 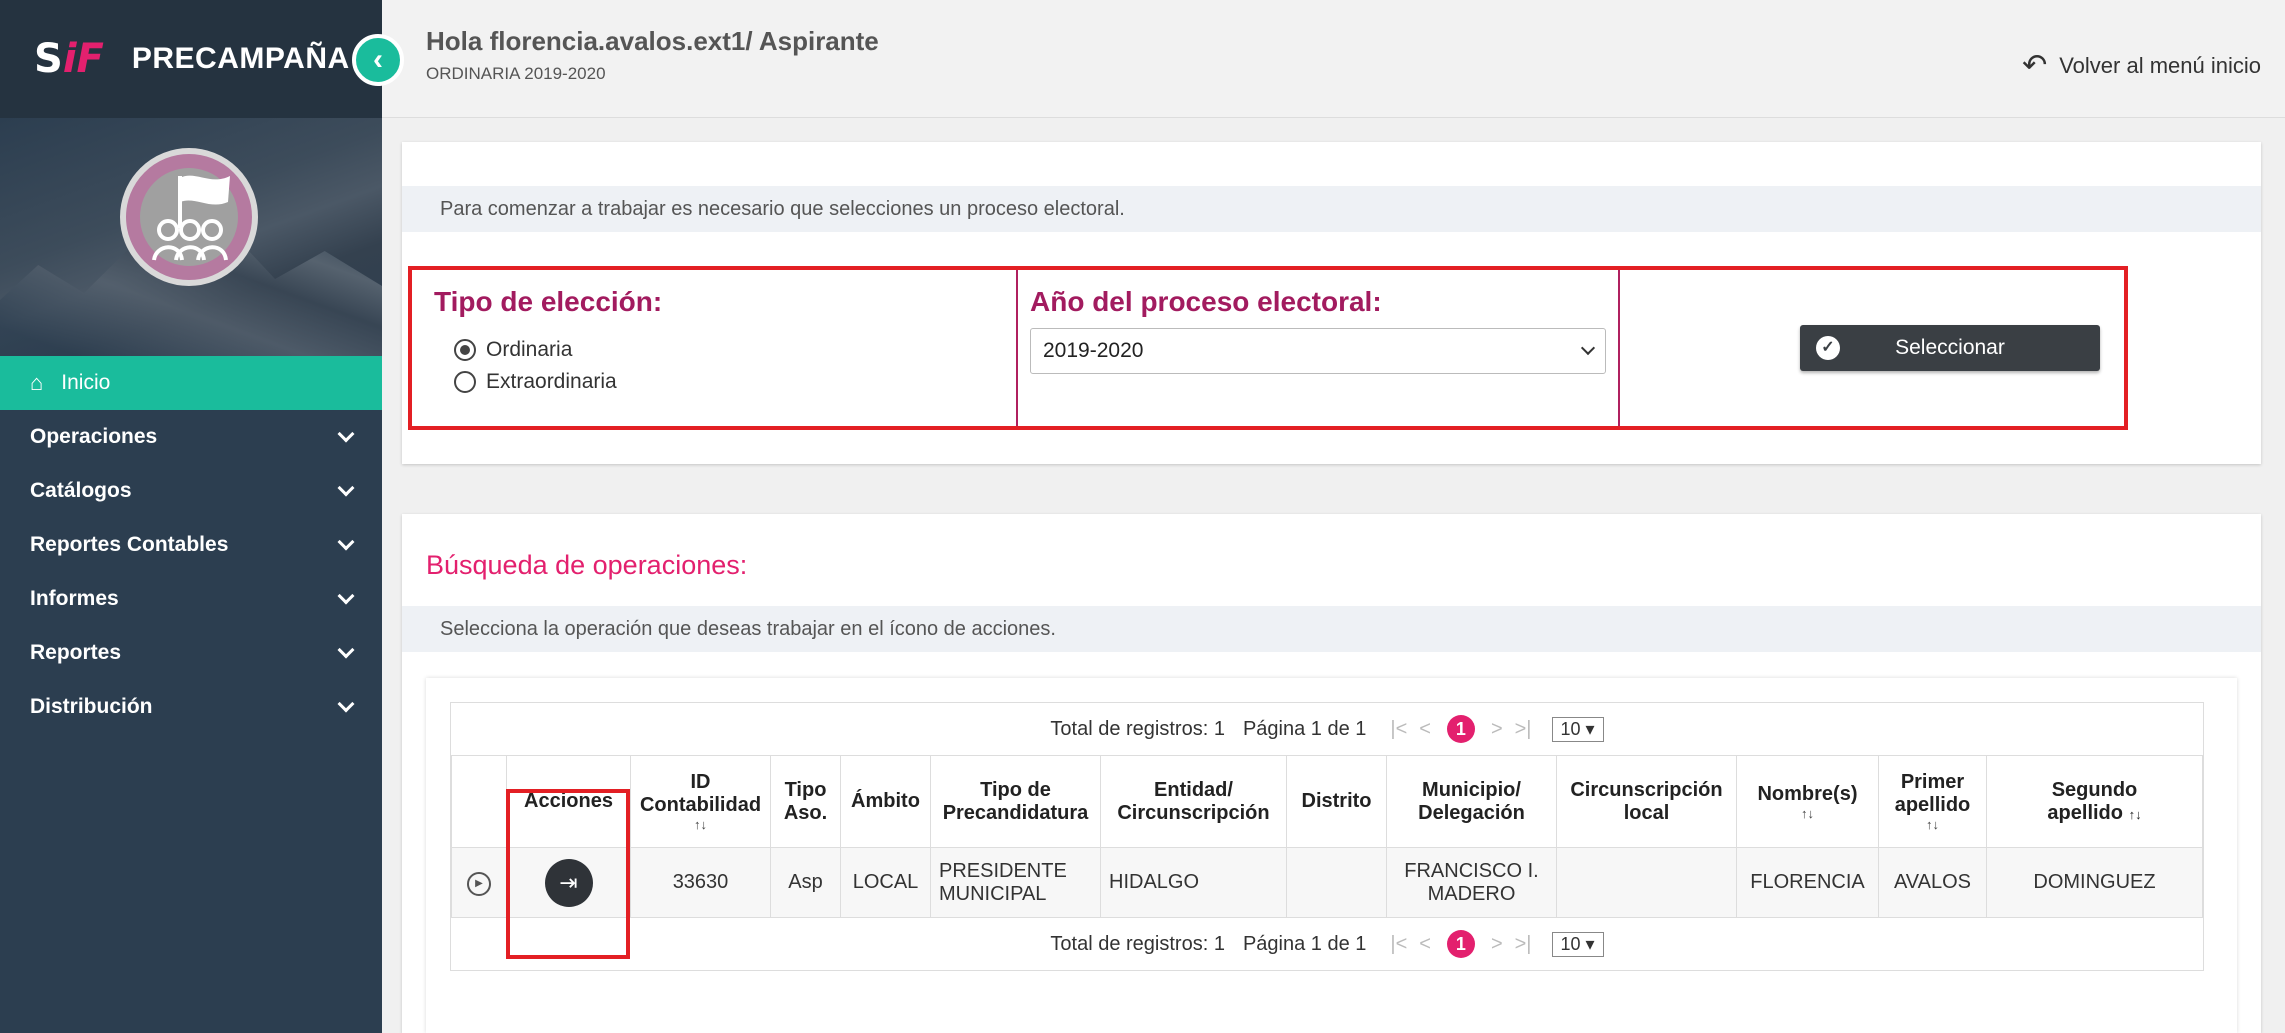 I want to click on cell-text: MADERO, so click(x=1471, y=893).